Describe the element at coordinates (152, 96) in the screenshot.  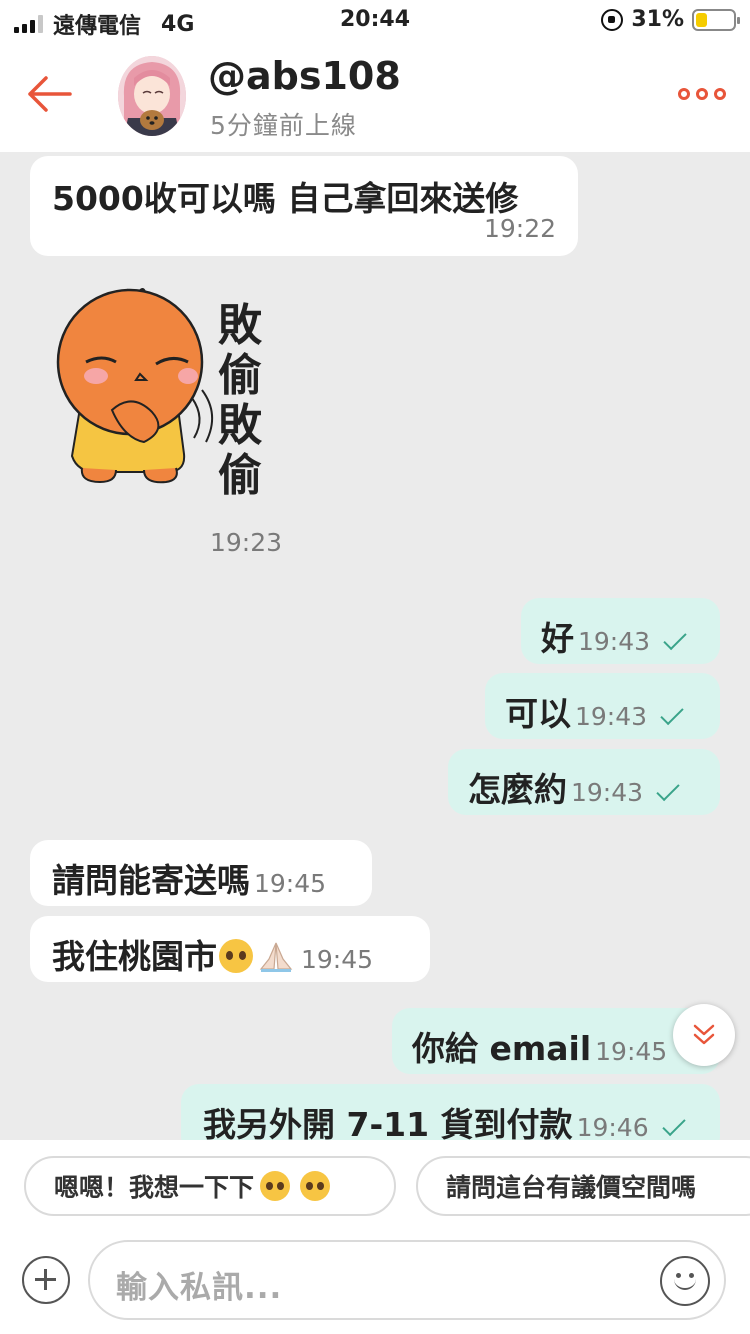
I see `avatar` at that location.